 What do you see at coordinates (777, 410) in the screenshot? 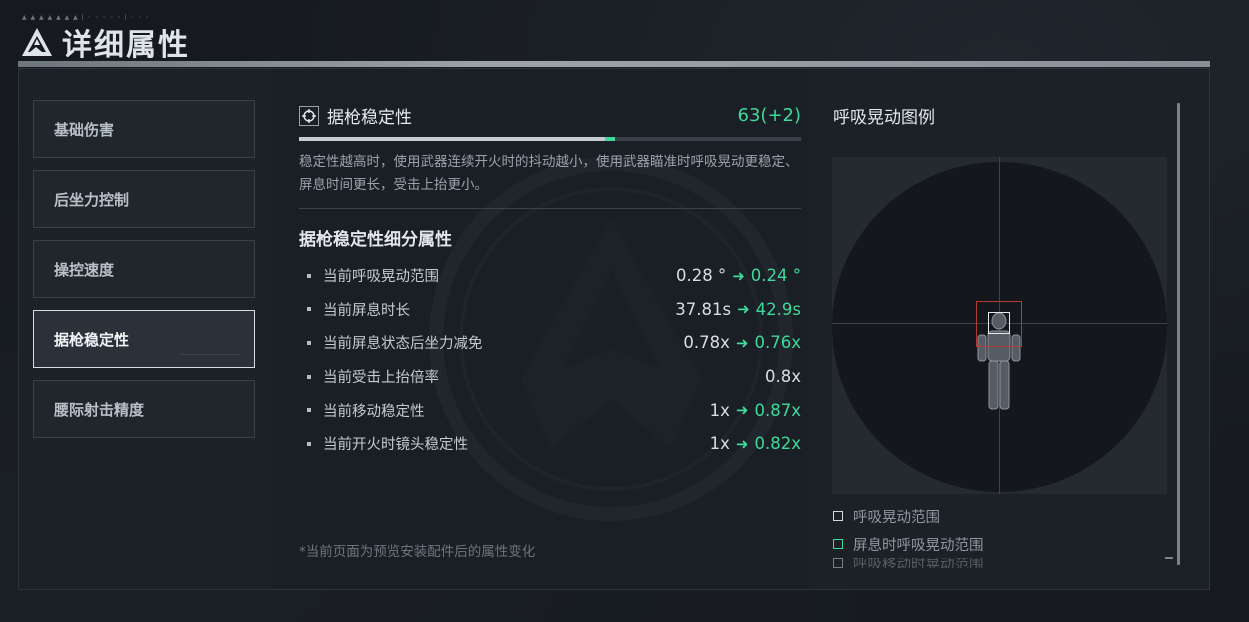
I see `attribute-new-value: 0.87x` at bounding box center [777, 410].